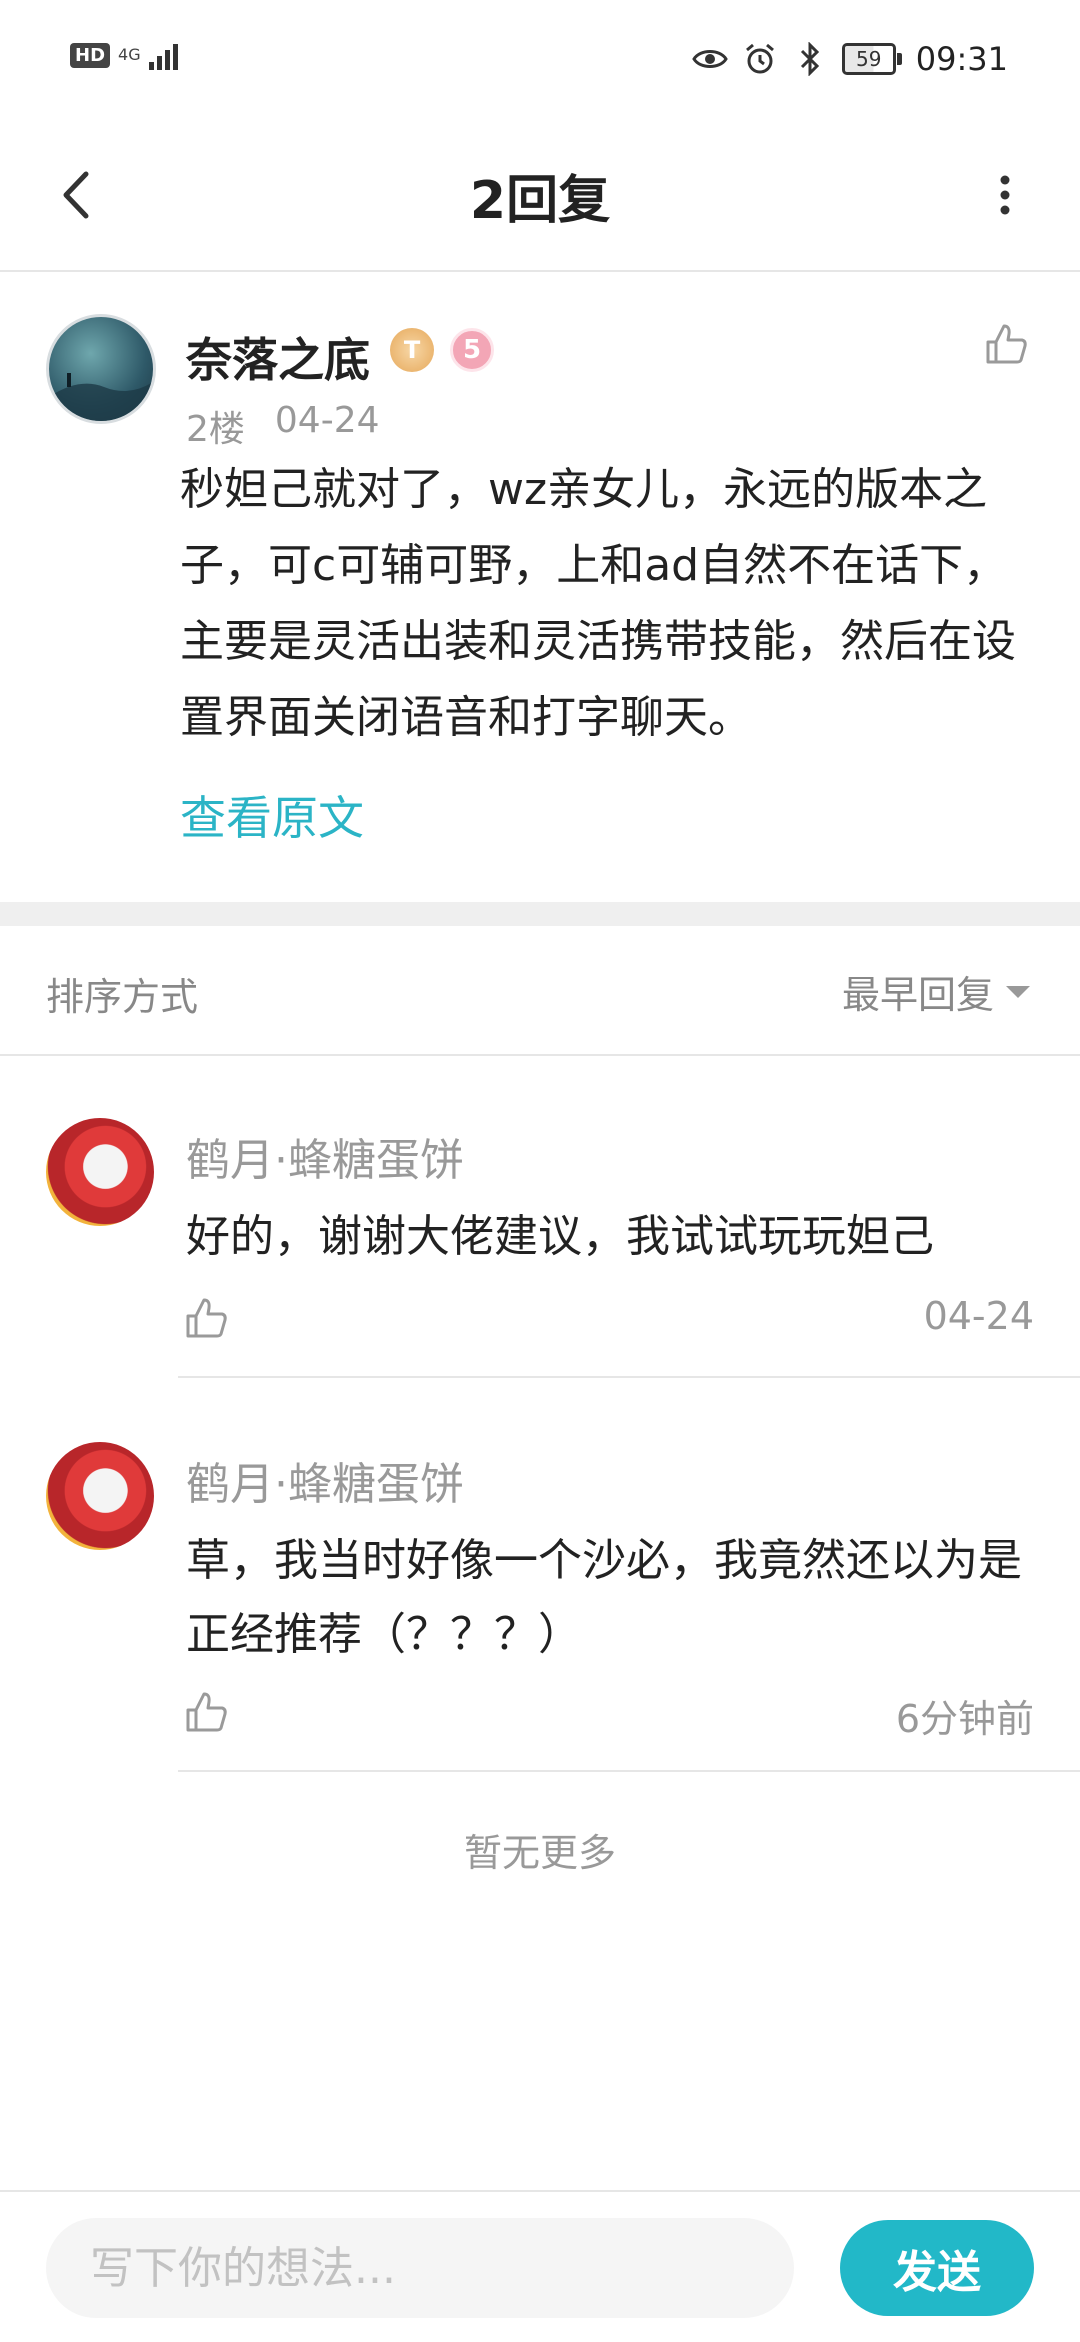  What do you see at coordinates (540, 60) in the screenshot?
I see `status-bar: HD 4G 59 09:31` at bounding box center [540, 60].